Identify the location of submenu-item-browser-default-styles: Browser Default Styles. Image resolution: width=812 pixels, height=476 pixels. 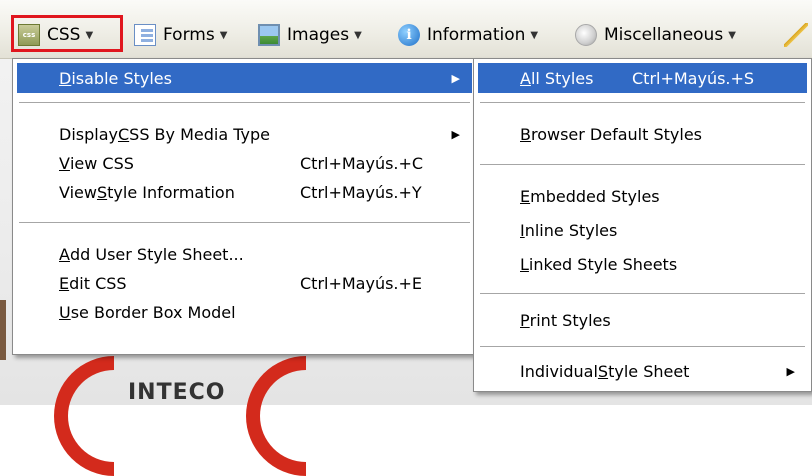
(642, 134).